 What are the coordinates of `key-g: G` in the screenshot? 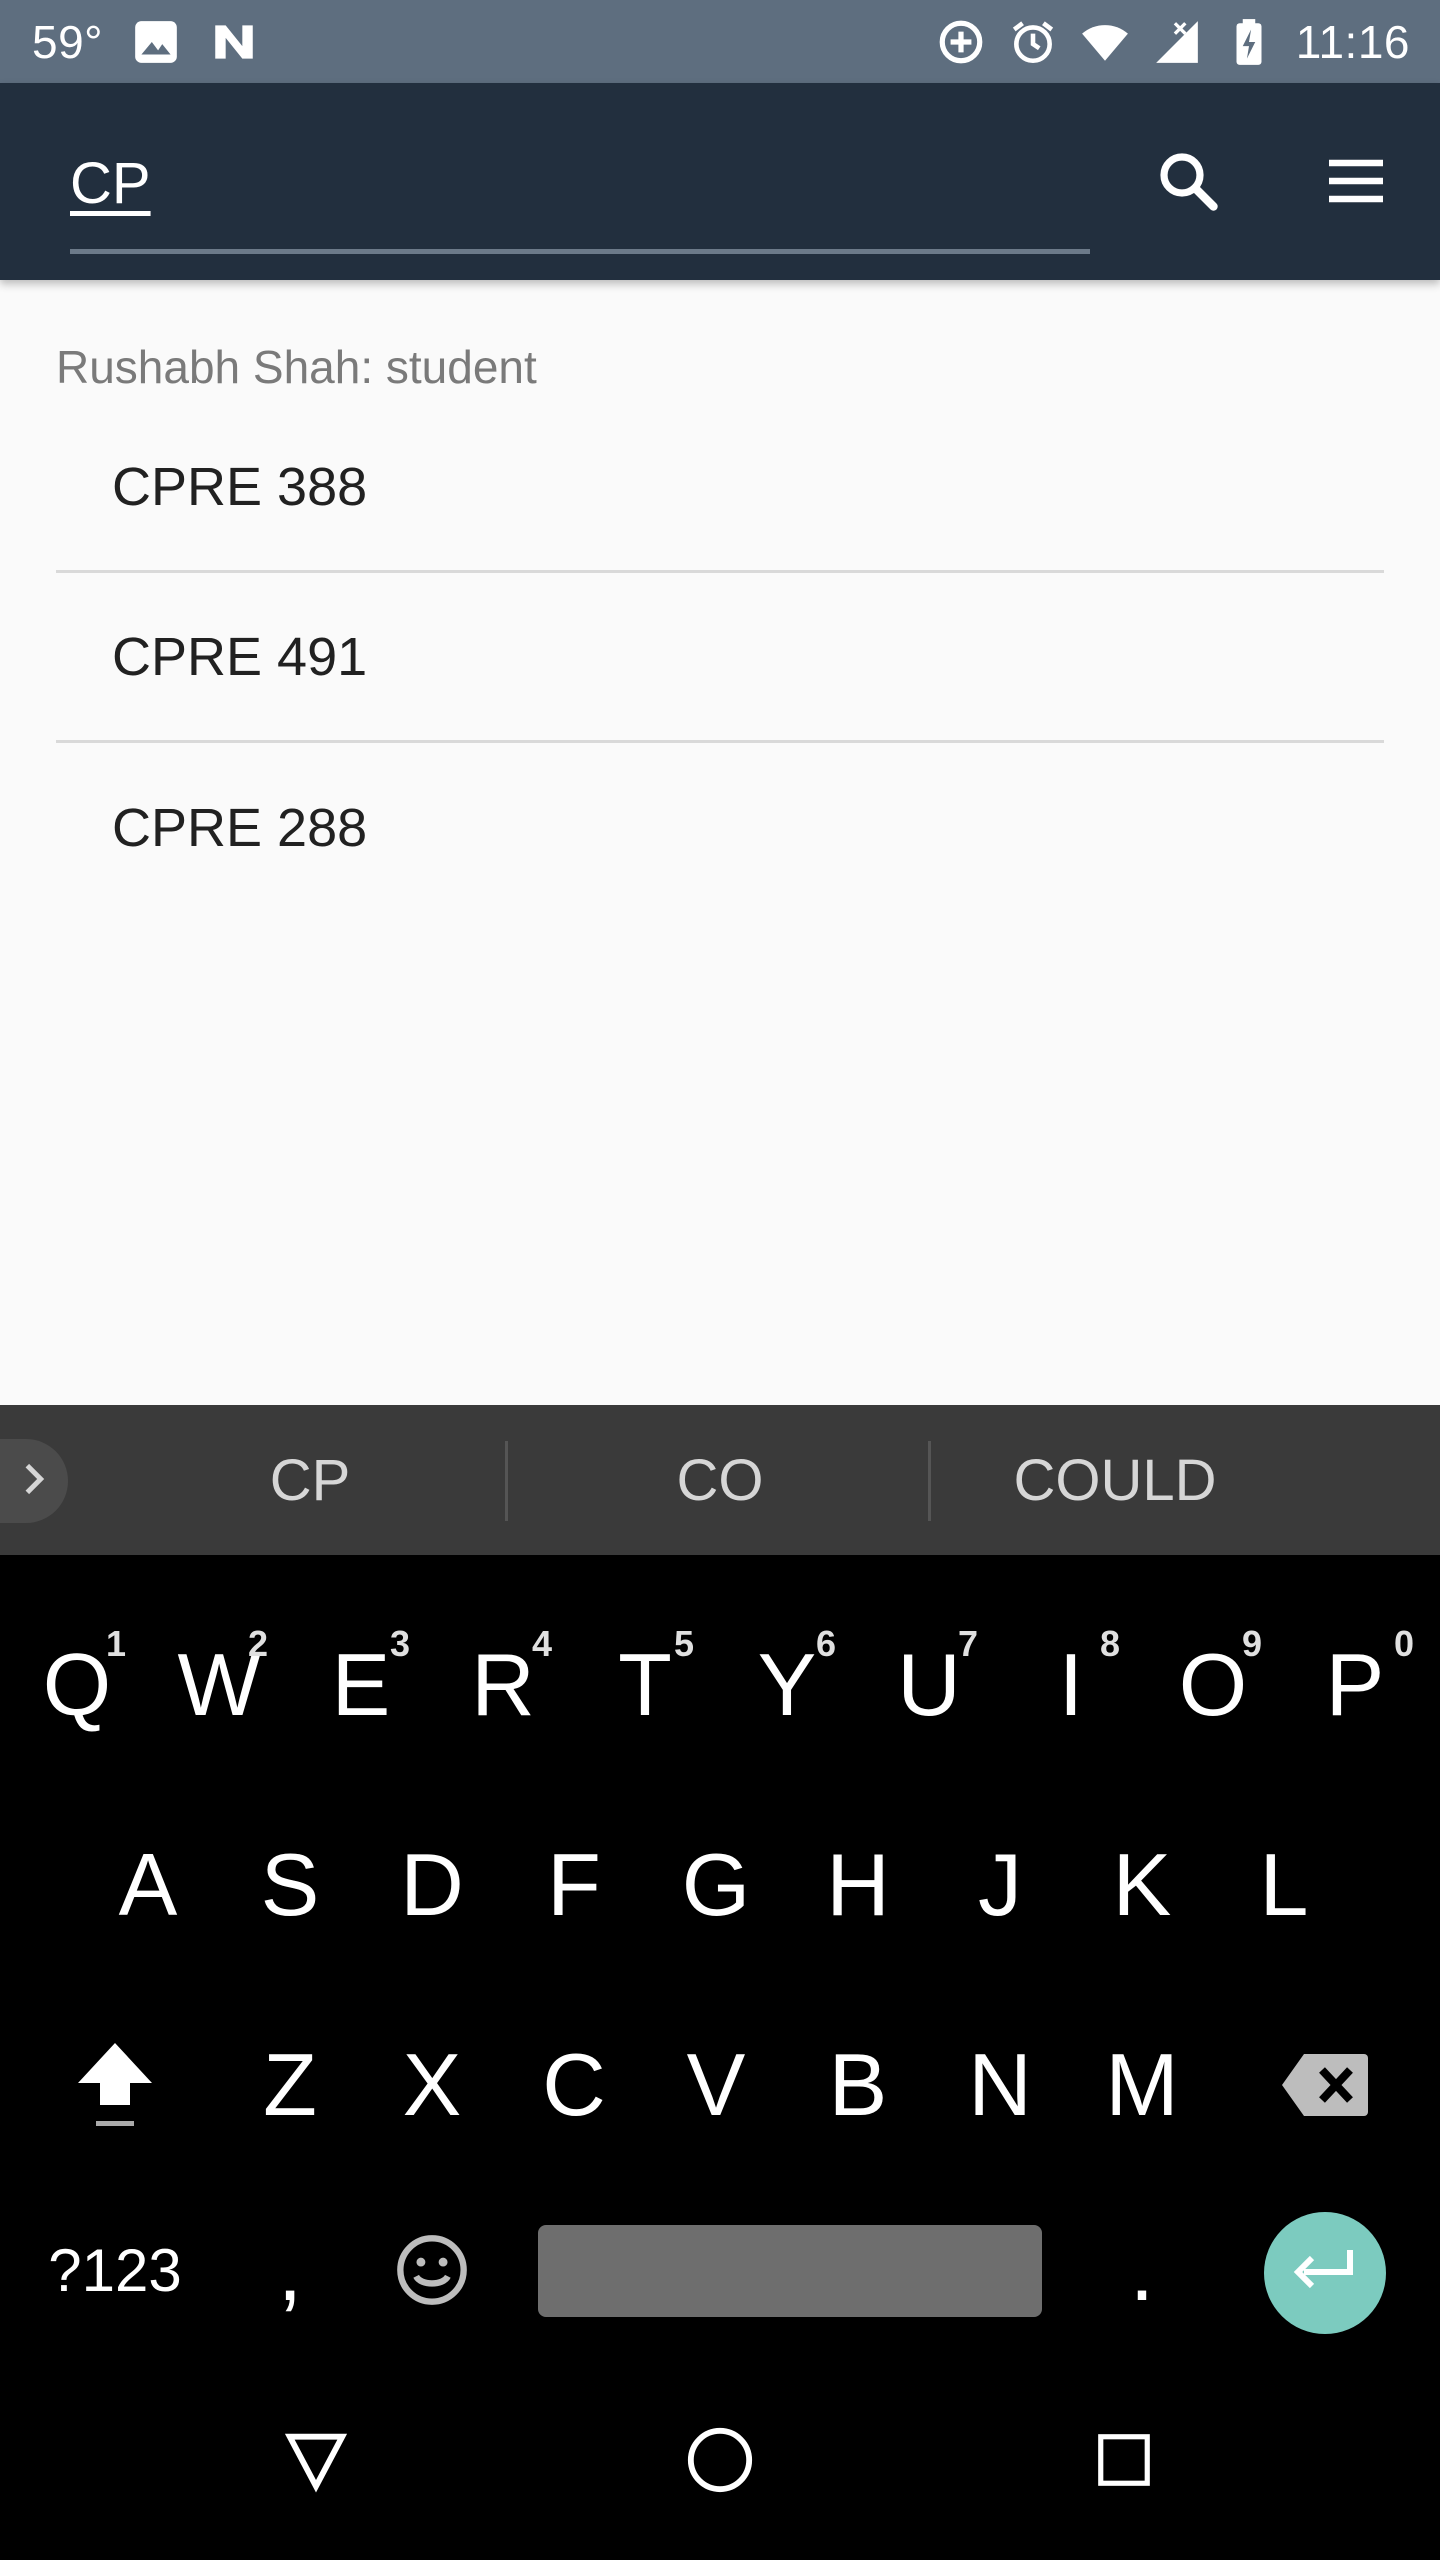 It's located at (716, 1885).